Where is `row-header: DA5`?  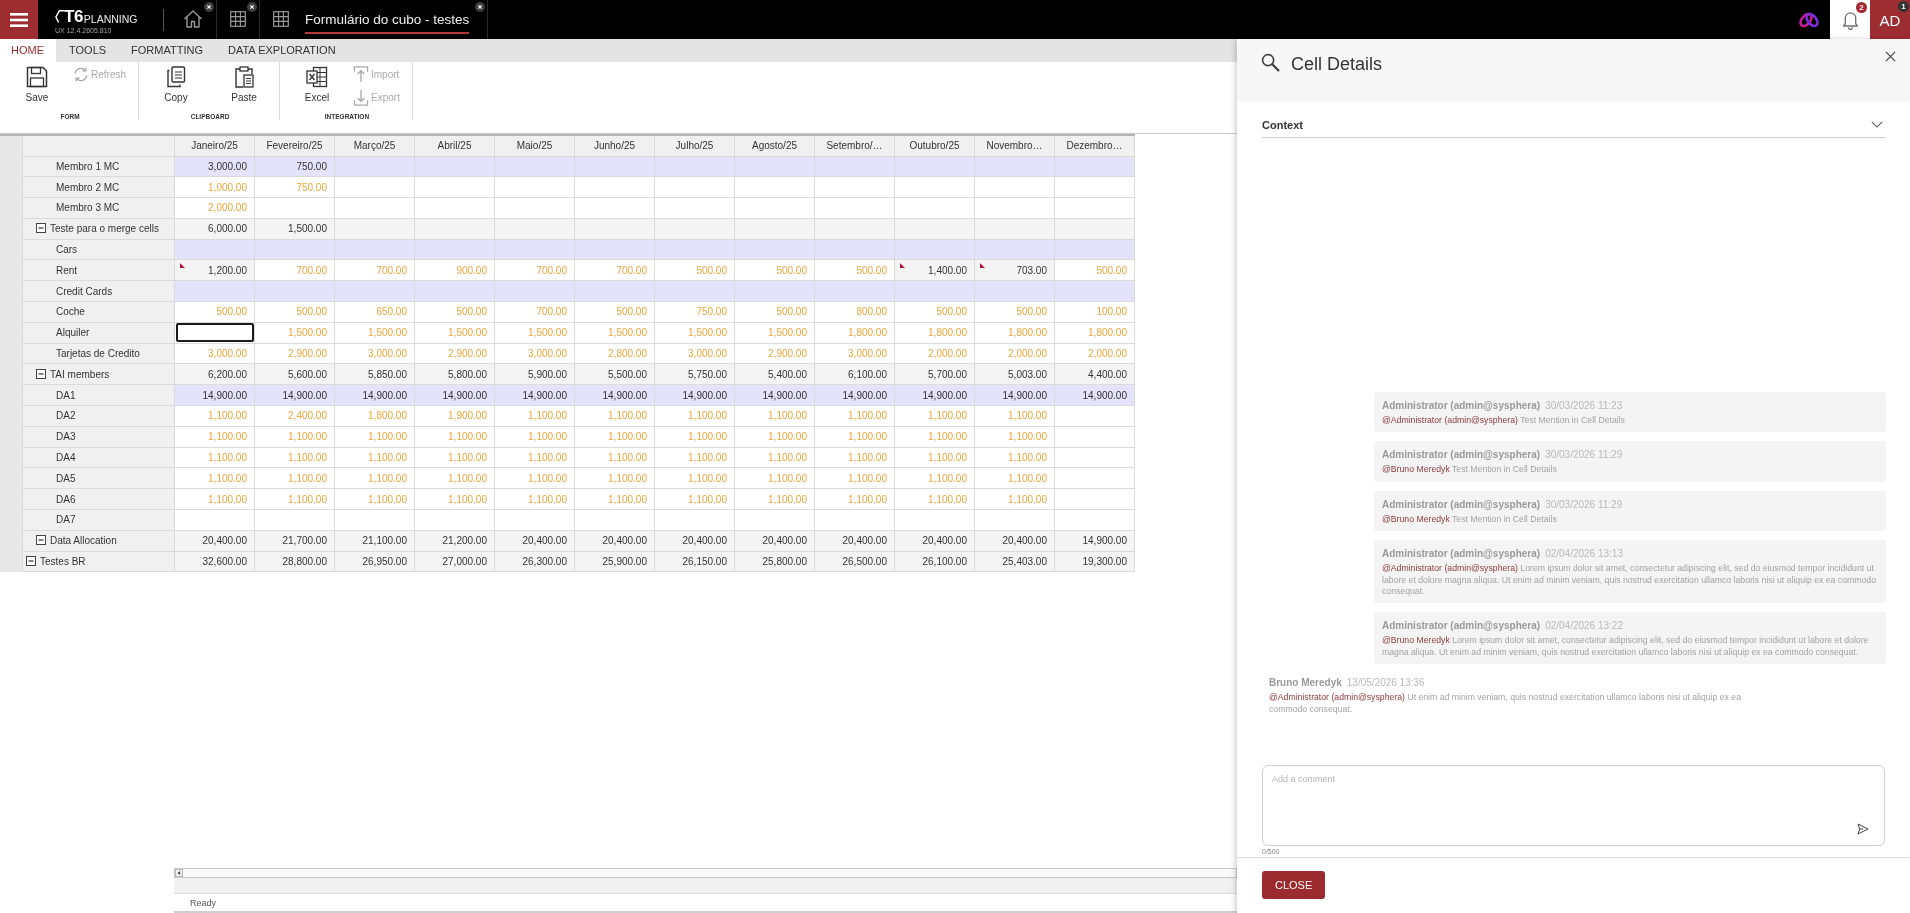
row-header: DA5 is located at coordinates (98, 478).